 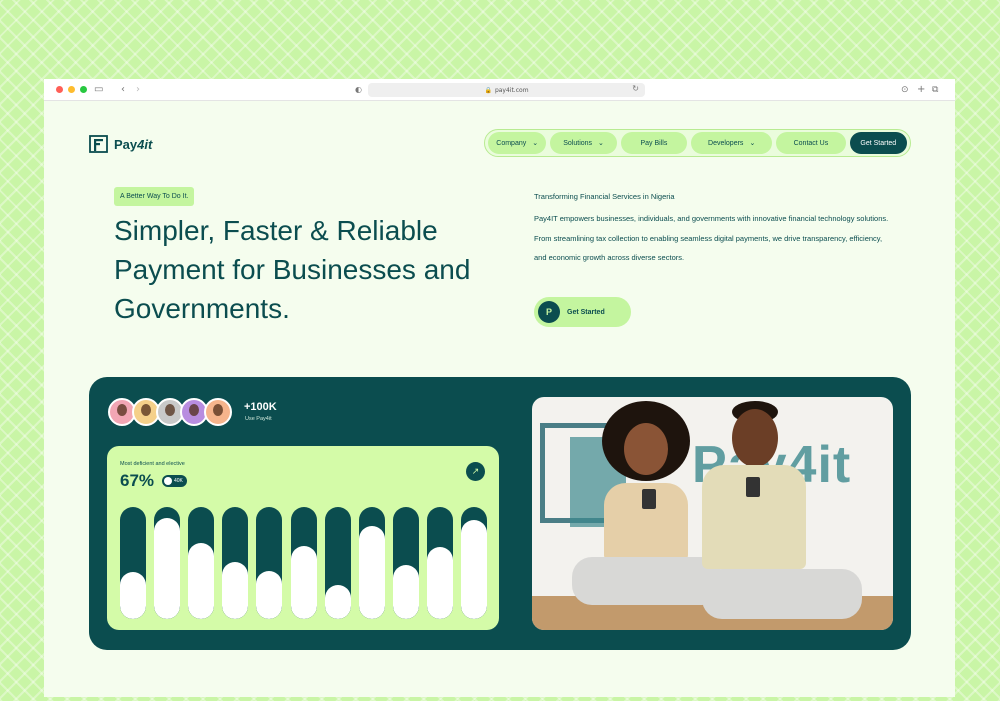 I want to click on stats-chart-card: Most deficient and elective 67% 40K ↗, so click(x=303, y=538).